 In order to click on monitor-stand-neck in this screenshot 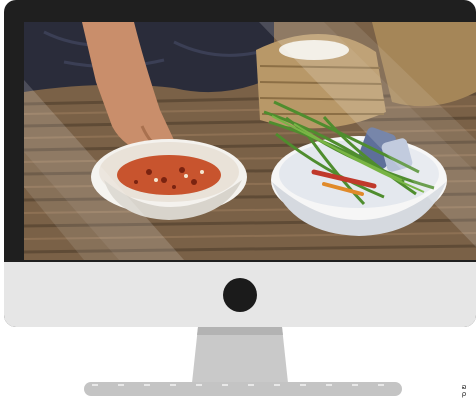, I will do `click(240, 355)`.